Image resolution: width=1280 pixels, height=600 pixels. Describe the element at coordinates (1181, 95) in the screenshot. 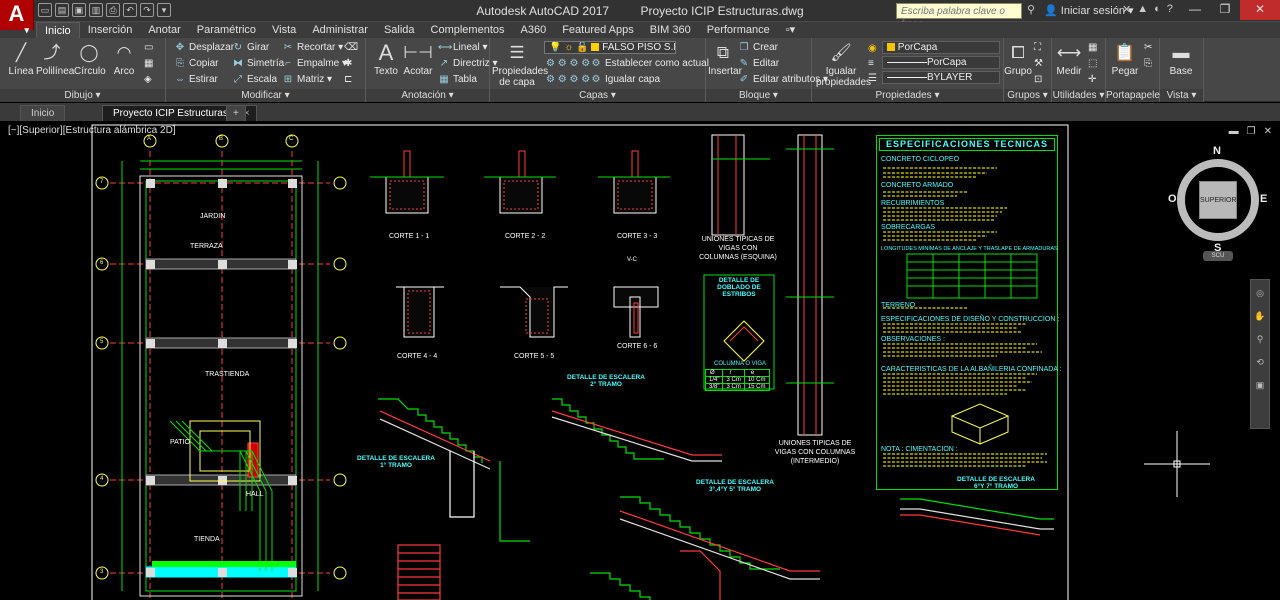

I see `panel-vista-title: Vista ▾` at that location.